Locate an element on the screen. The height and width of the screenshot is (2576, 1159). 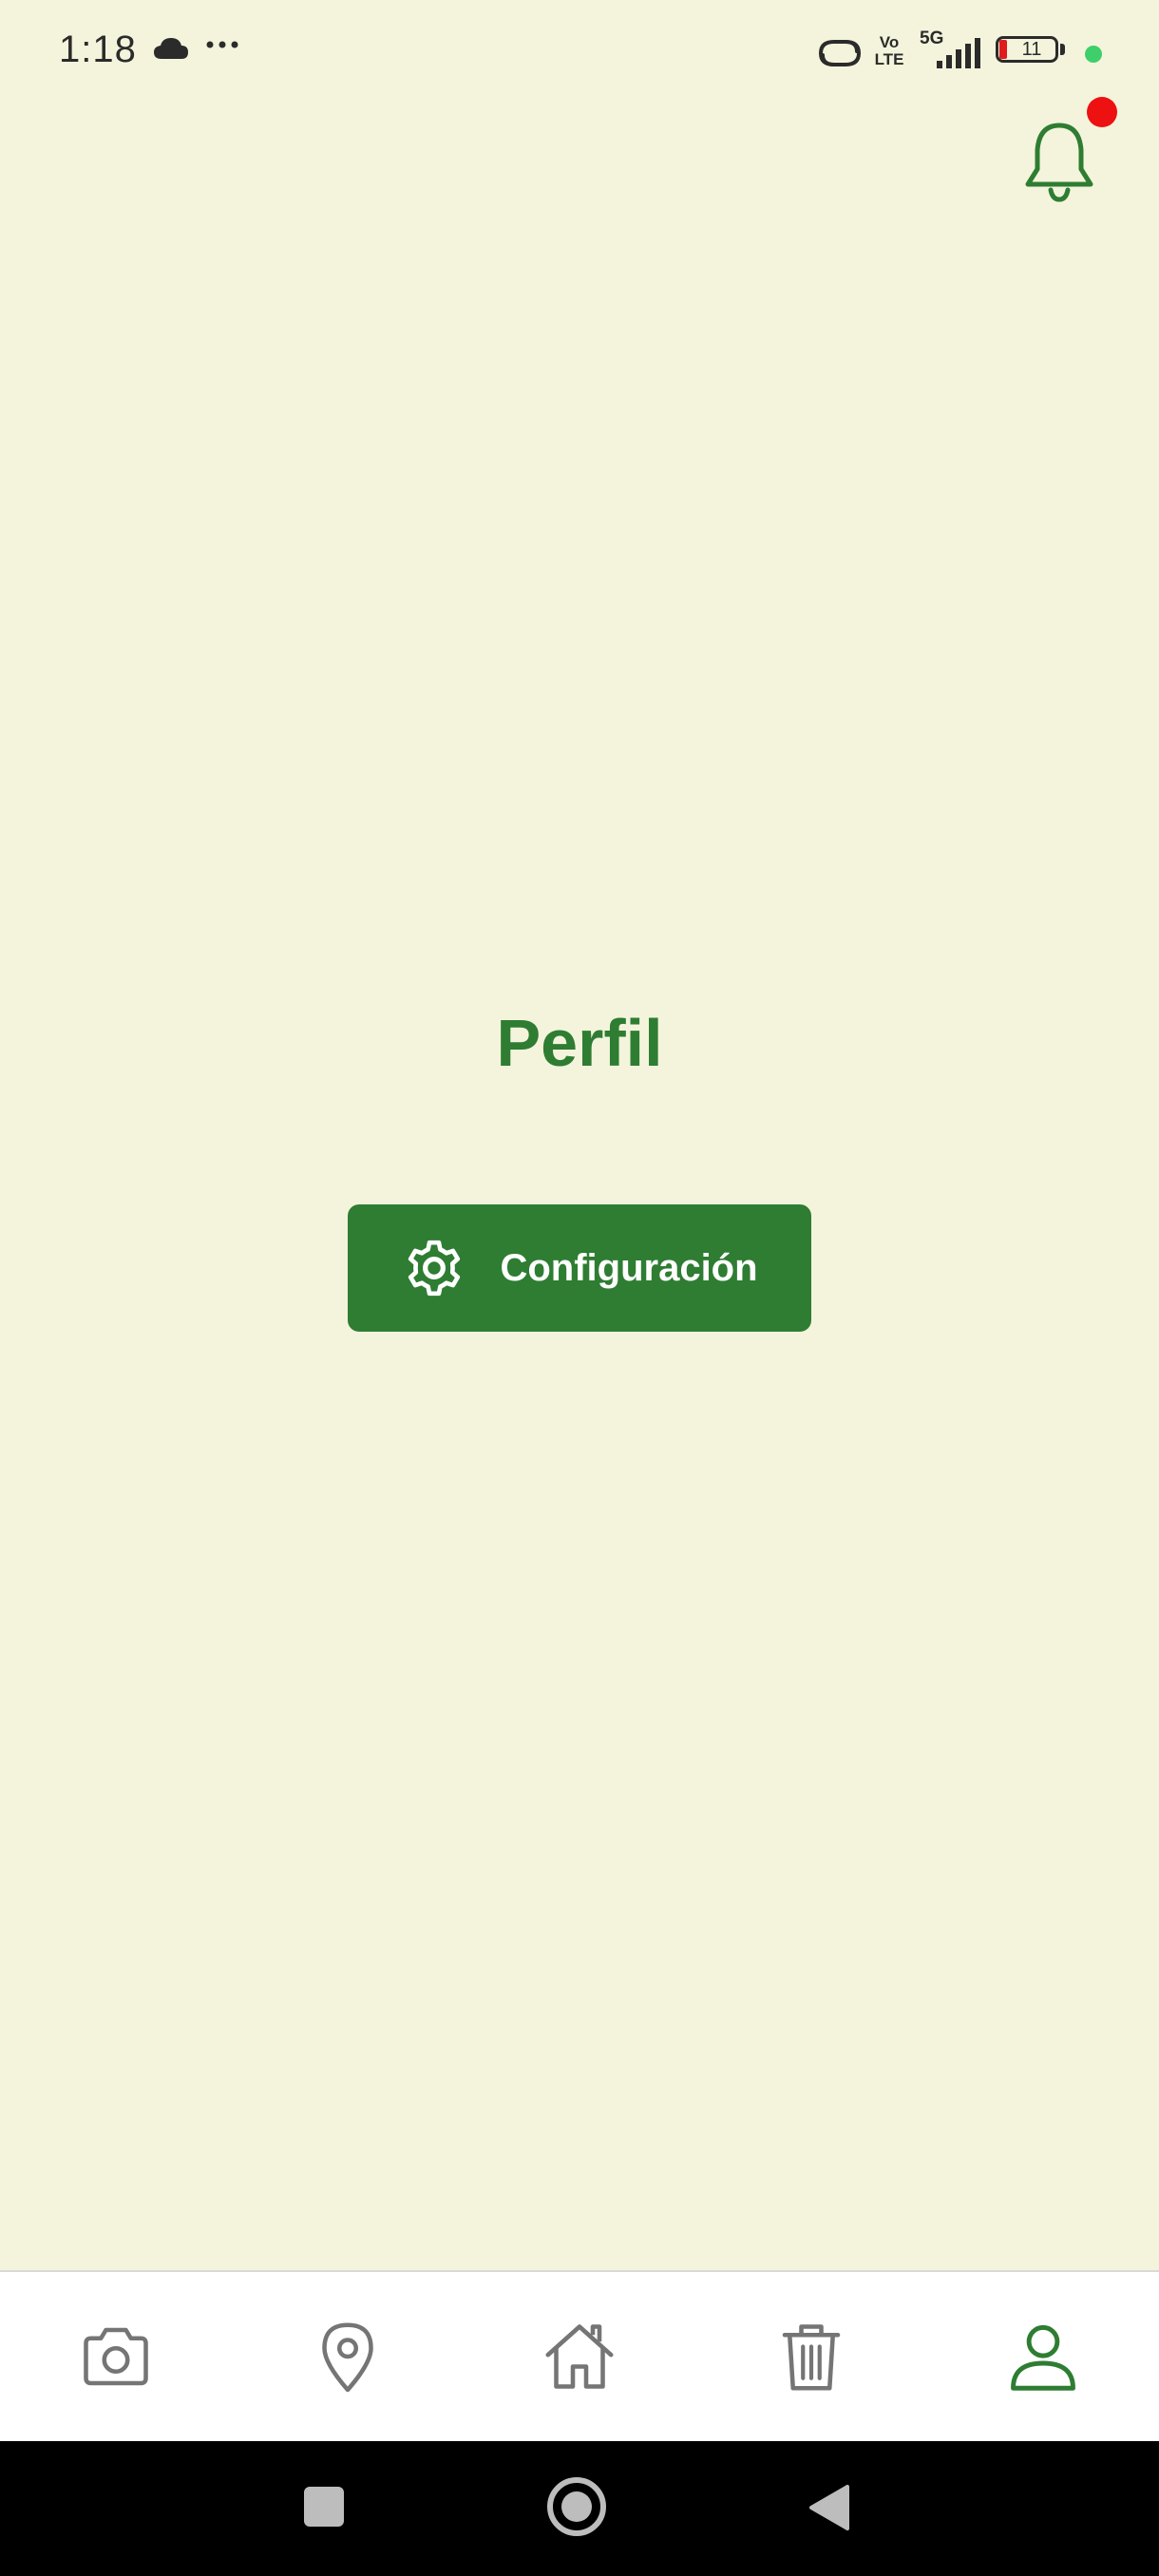
nav-camera is located at coordinates (116, 2356).